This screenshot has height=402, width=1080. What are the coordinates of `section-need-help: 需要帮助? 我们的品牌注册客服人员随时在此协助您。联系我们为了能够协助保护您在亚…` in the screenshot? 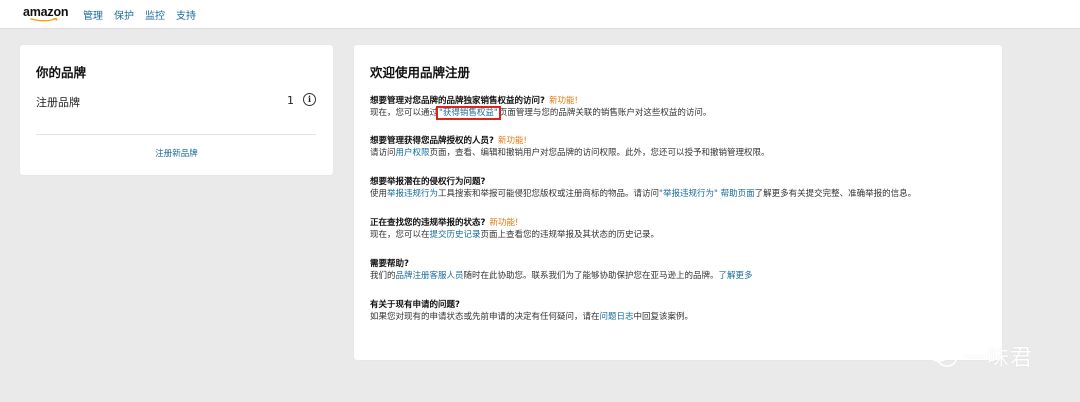 It's located at (680, 270).